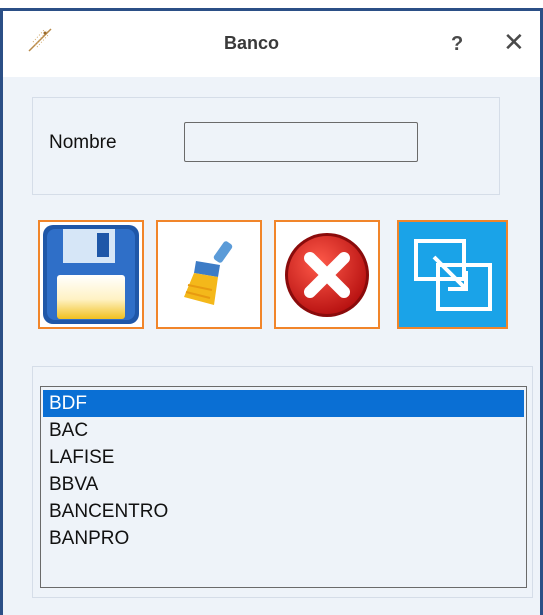 This screenshot has width=543, height=615. I want to click on help-button: ?, so click(457, 44).